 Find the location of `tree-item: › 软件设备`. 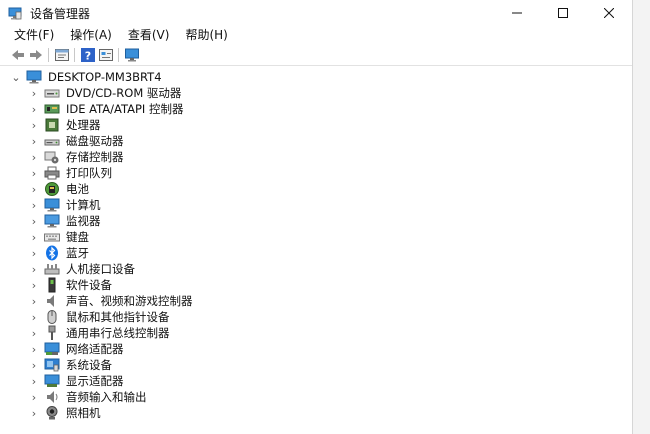

tree-item: › 软件设备 is located at coordinates (70, 285).